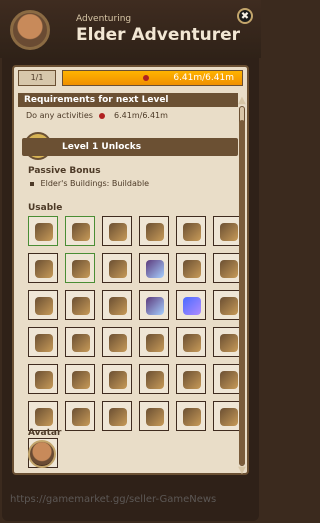 Image resolution: width=320 pixels, height=523 pixels. What do you see at coordinates (158, 35) in the screenshot?
I see `header-title: Elder Adventurer` at bounding box center [158, 35].